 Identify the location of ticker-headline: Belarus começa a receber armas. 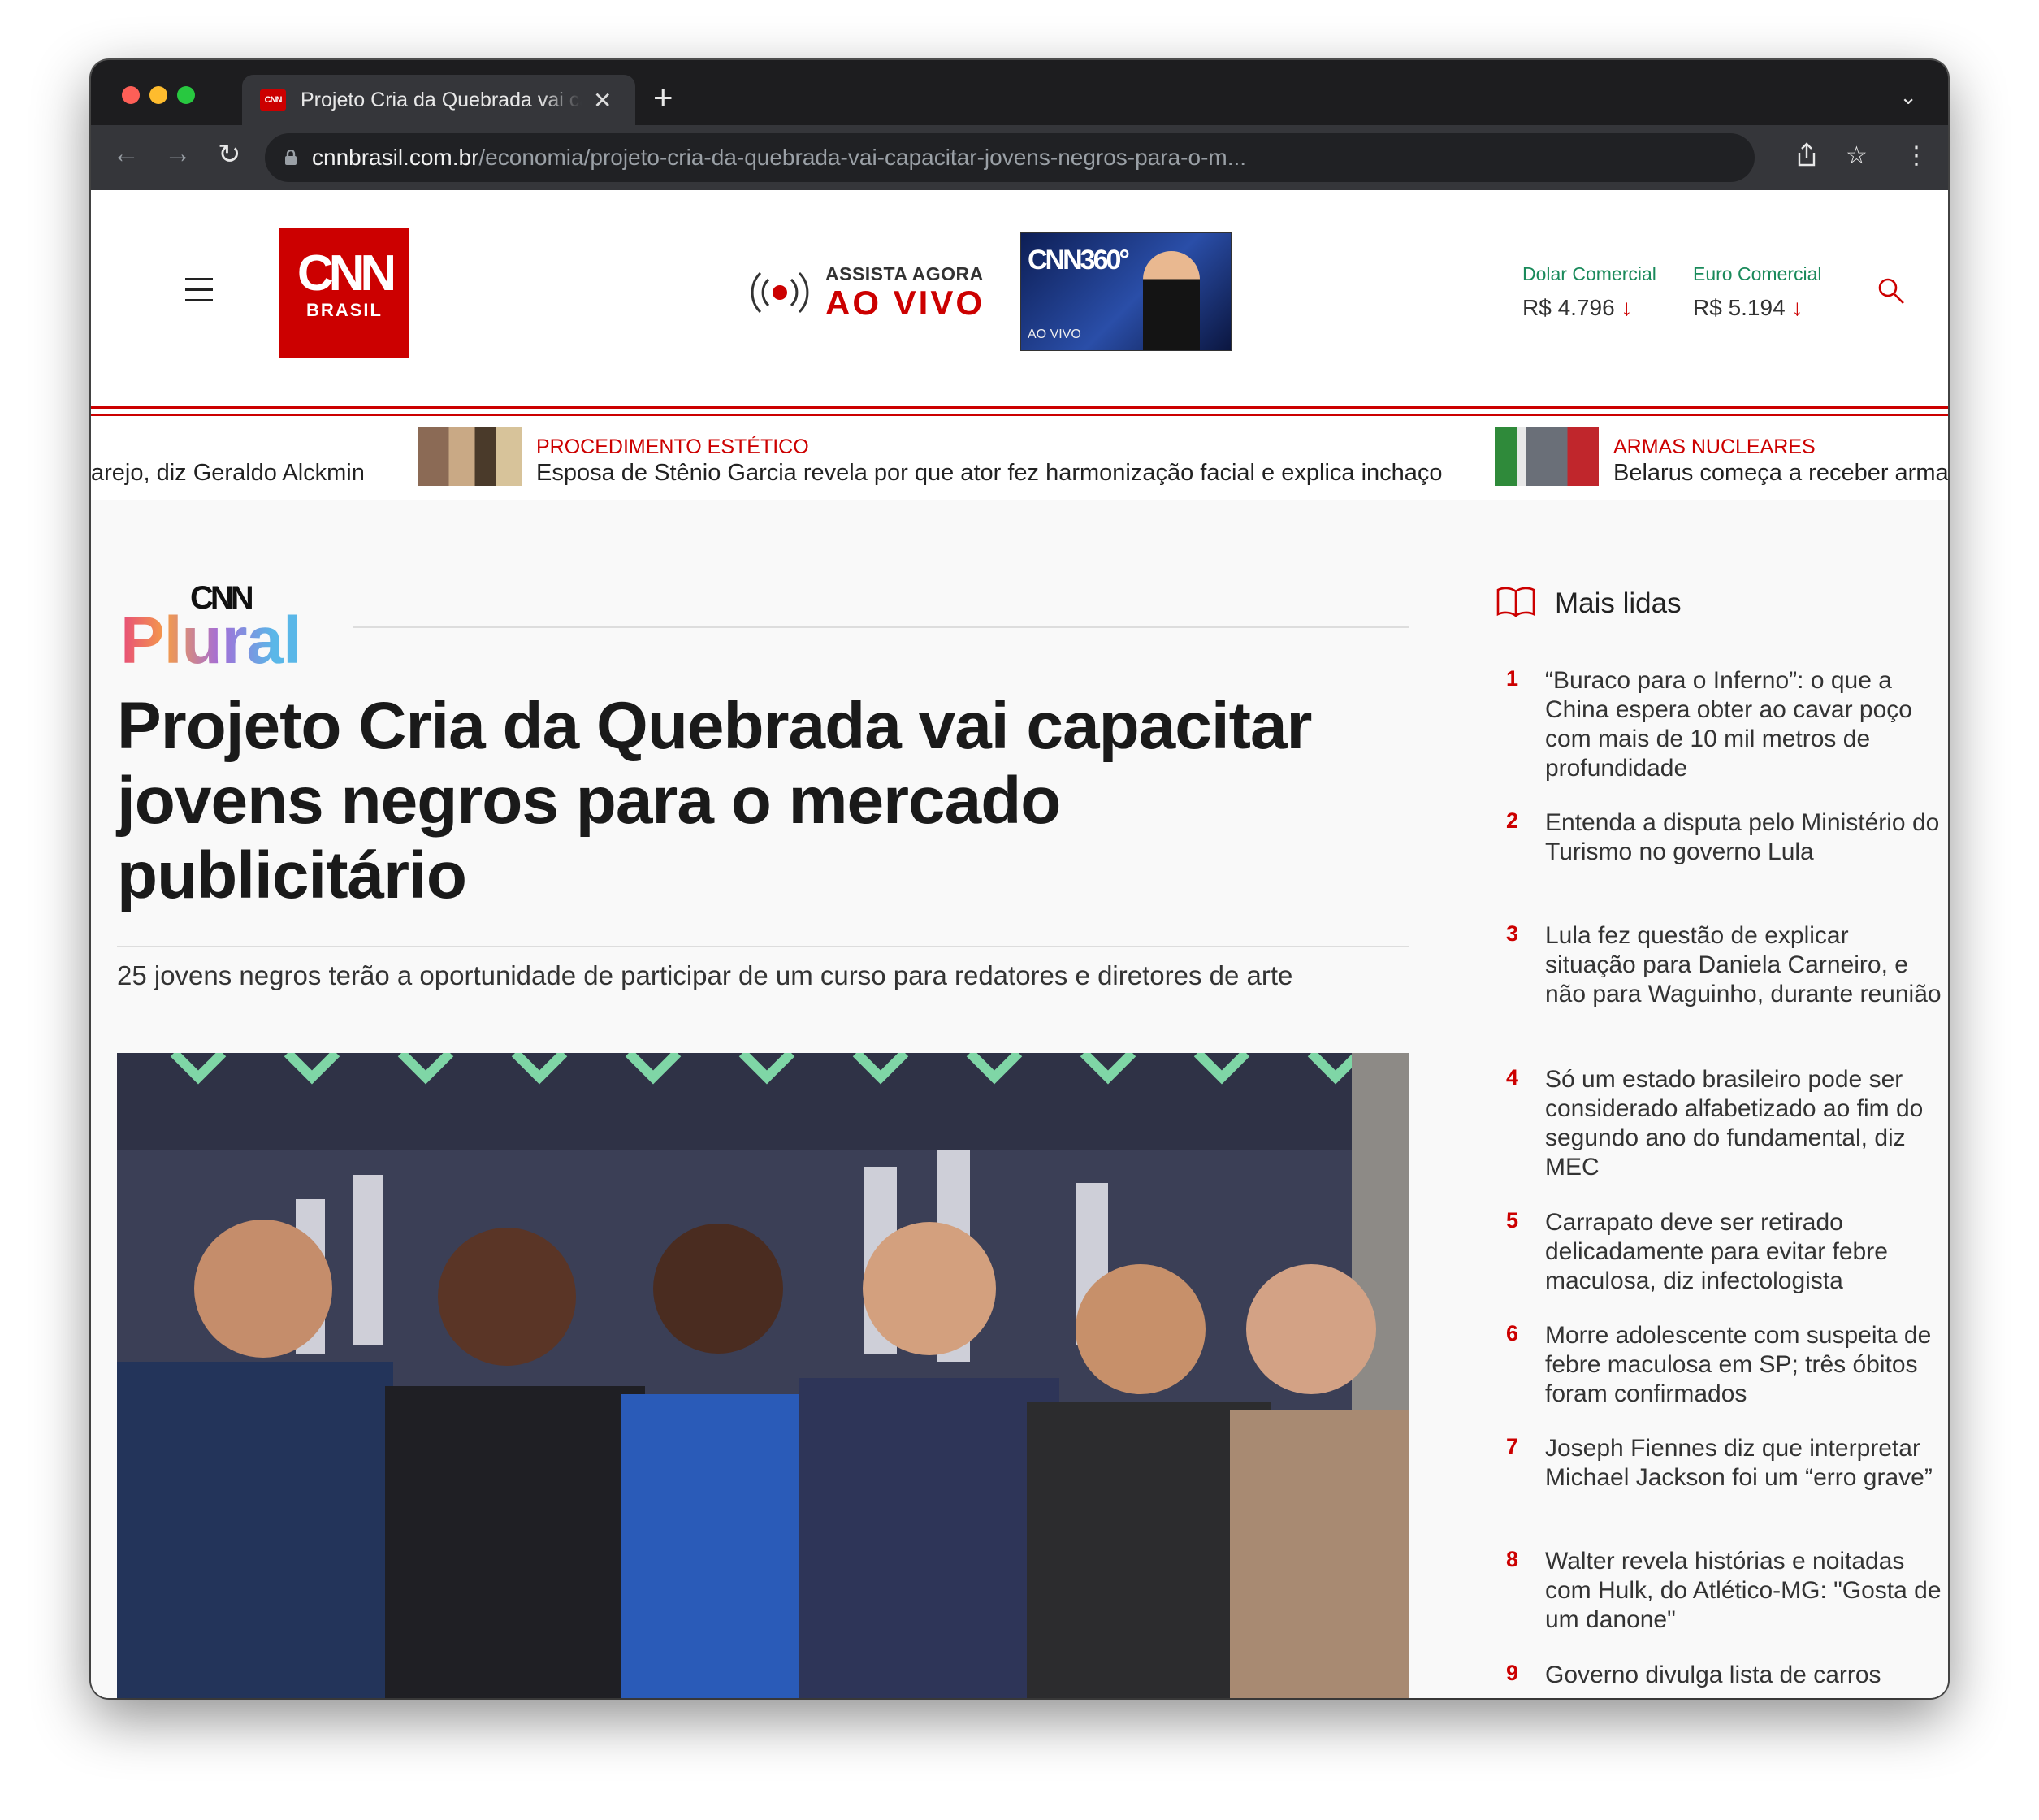
(1780, 473).